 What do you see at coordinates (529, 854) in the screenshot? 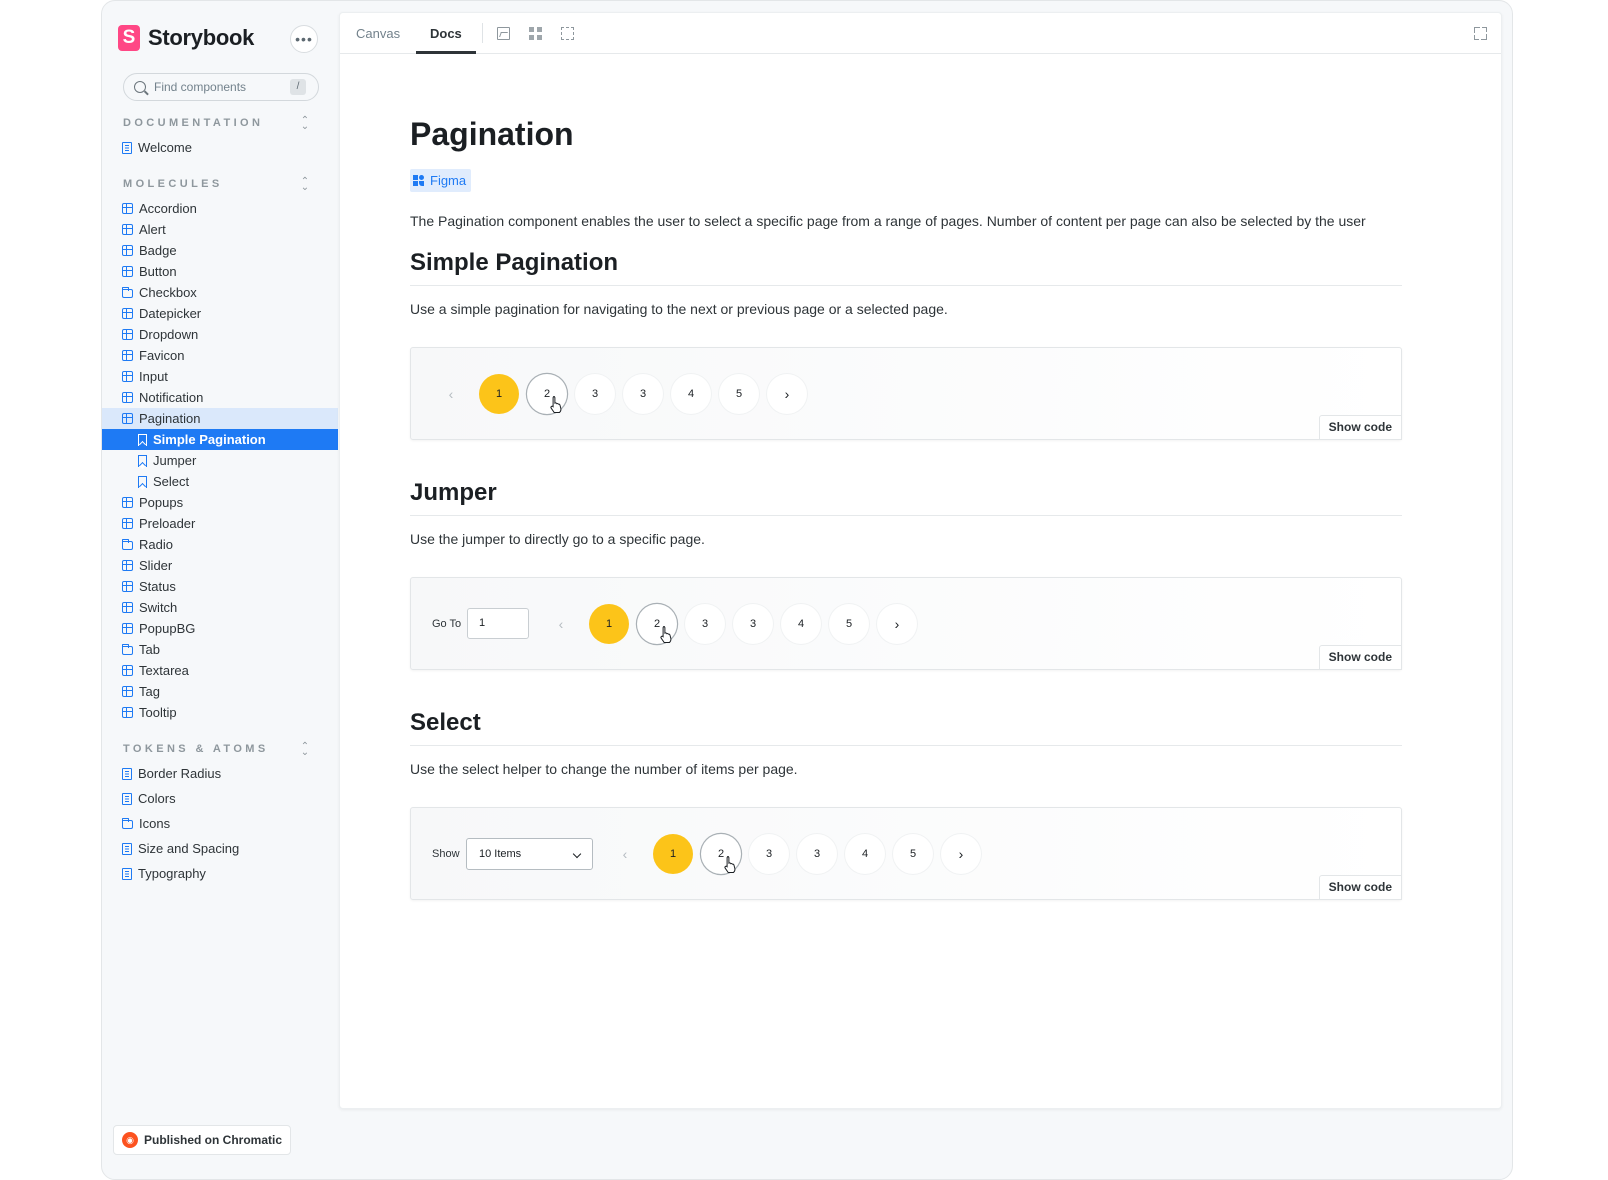
I see `items-per-page-select: 10 Items` at bounding box center [529, 854].